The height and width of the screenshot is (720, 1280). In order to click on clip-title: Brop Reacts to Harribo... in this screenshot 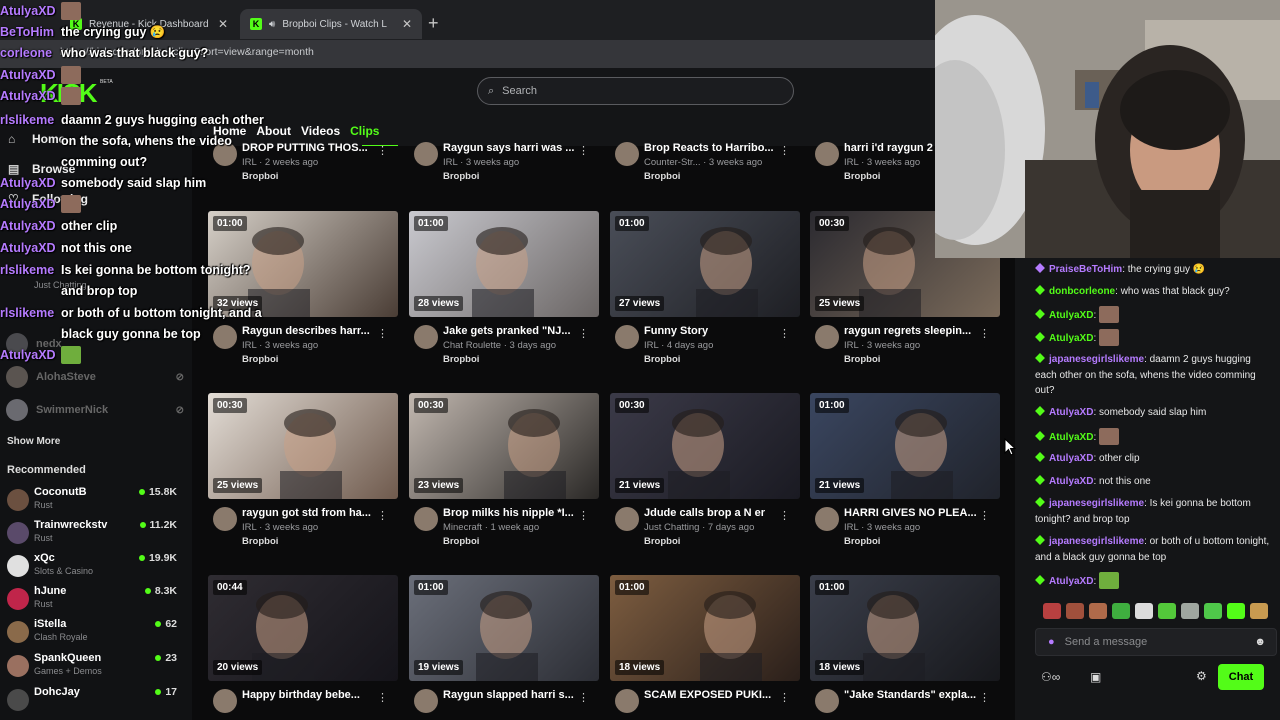, I will do `click(714, 148)`.